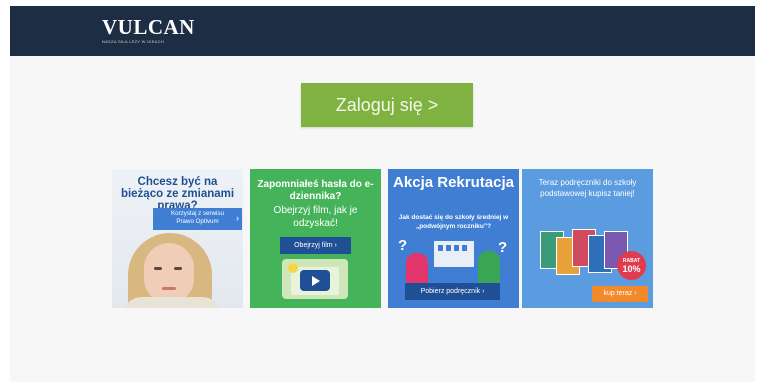 This screenshot has width=765, height=385. Describe the element at coordinates (169, 273) in the screenshot. I see `woman-face` at that location.